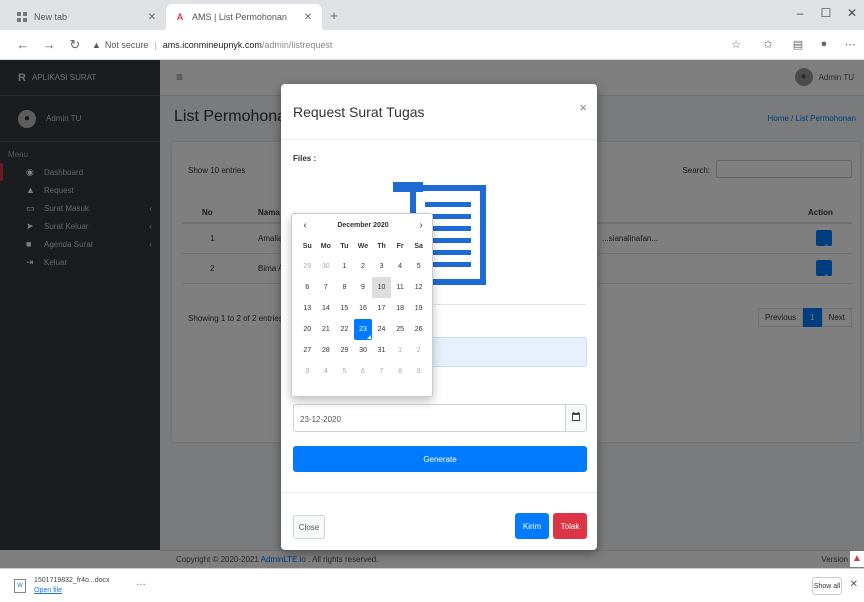  What do you see at coordinates (325, 246) in the screenshot?
I see `weekday-label: Mo` at bounding box center [325, 246].